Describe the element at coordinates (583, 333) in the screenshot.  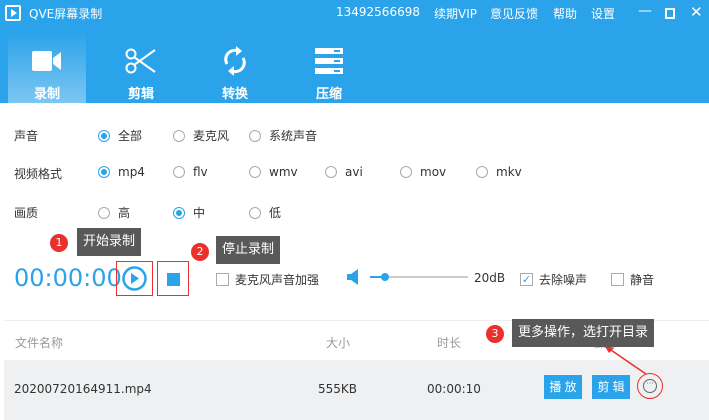
I see `tip-more-actions: 更多操作，选打开目录` at that location.